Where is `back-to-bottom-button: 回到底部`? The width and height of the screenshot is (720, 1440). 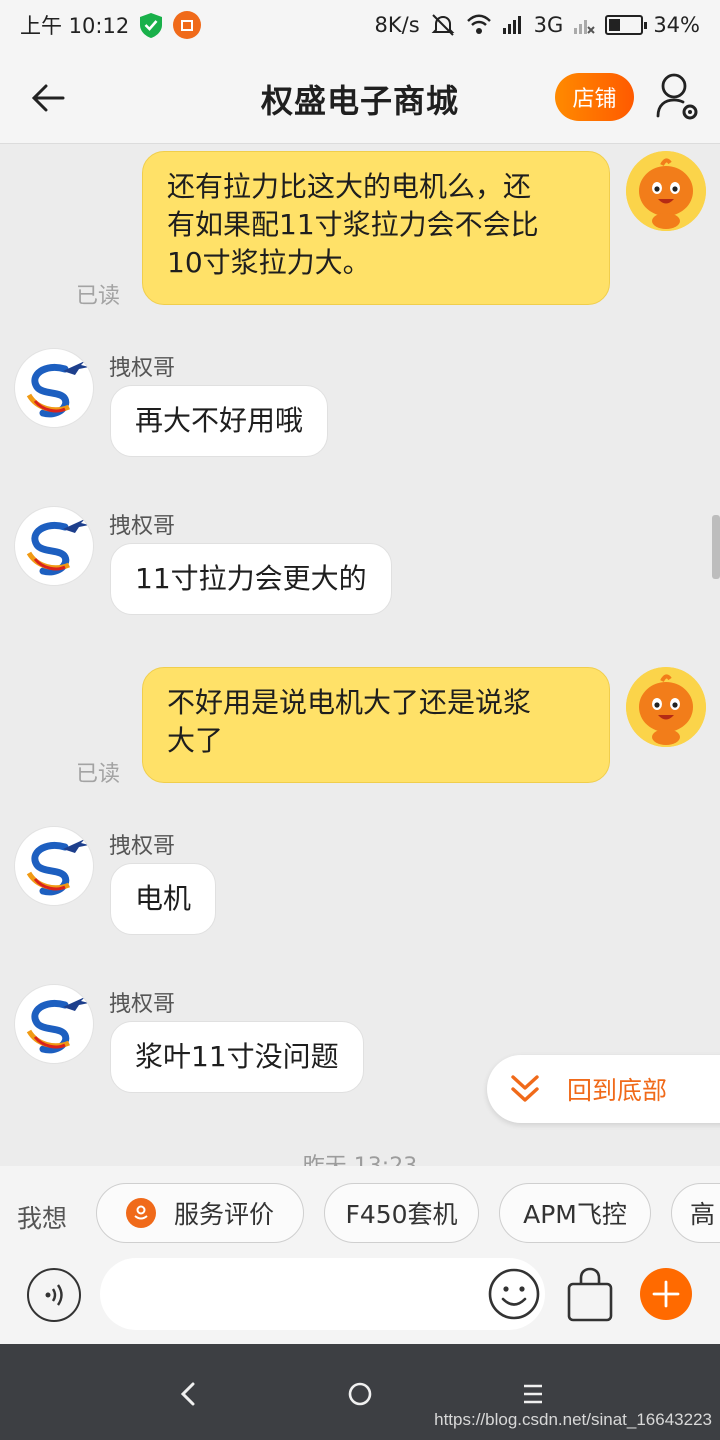
back-to-bottom-button: 回到底部 is located at coordinates (603, 1089).